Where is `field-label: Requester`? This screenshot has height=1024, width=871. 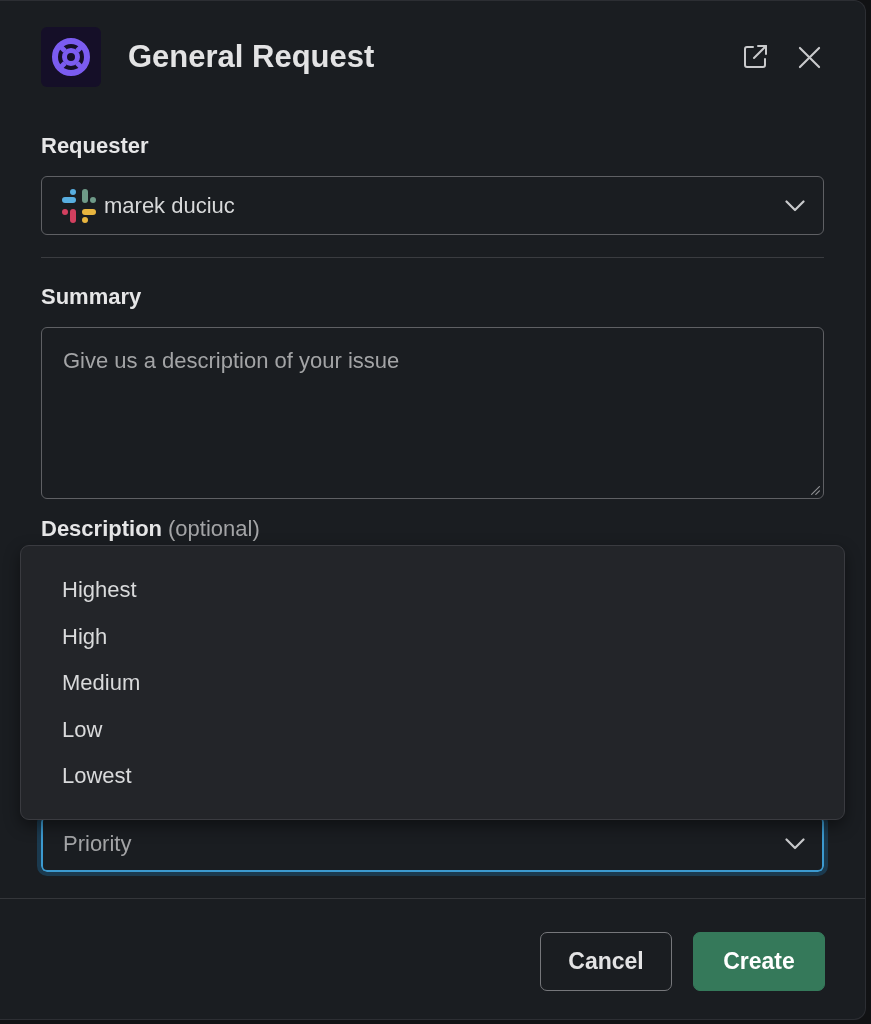
field-label: Requester is located at coordinates (95, 145).